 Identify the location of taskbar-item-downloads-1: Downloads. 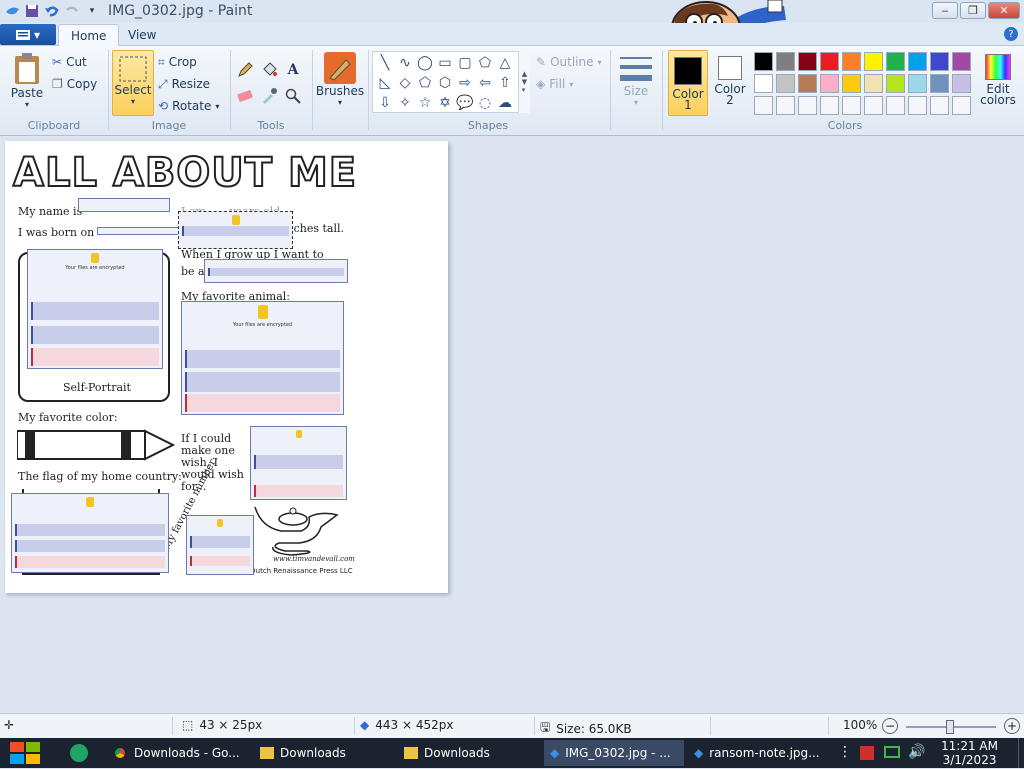
(322, 753).